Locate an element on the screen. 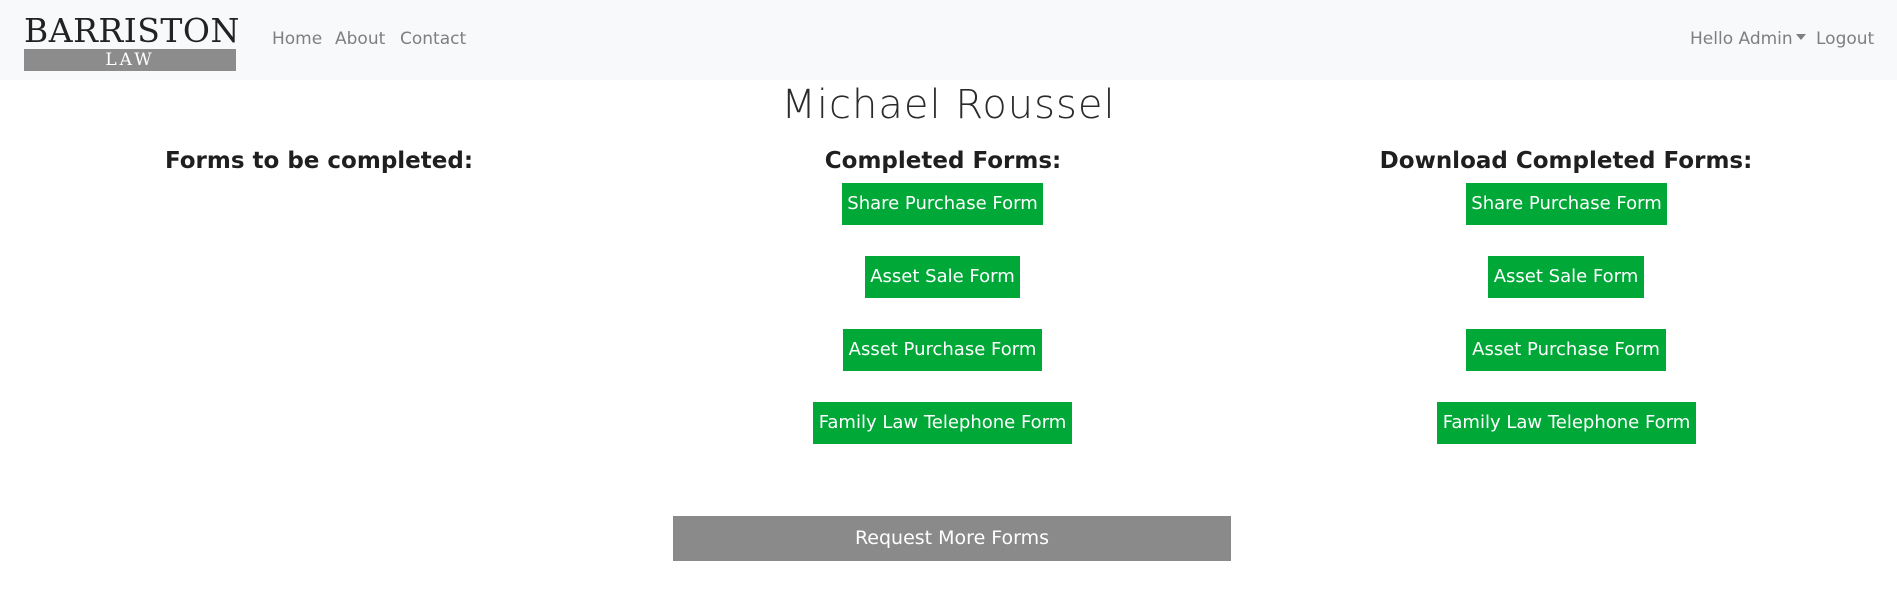 Image resolution: width=1897 pixels, height=605 pixels. download-asset-sale-form-button: Asset Sale Form is located at coordinates (1566, 277).